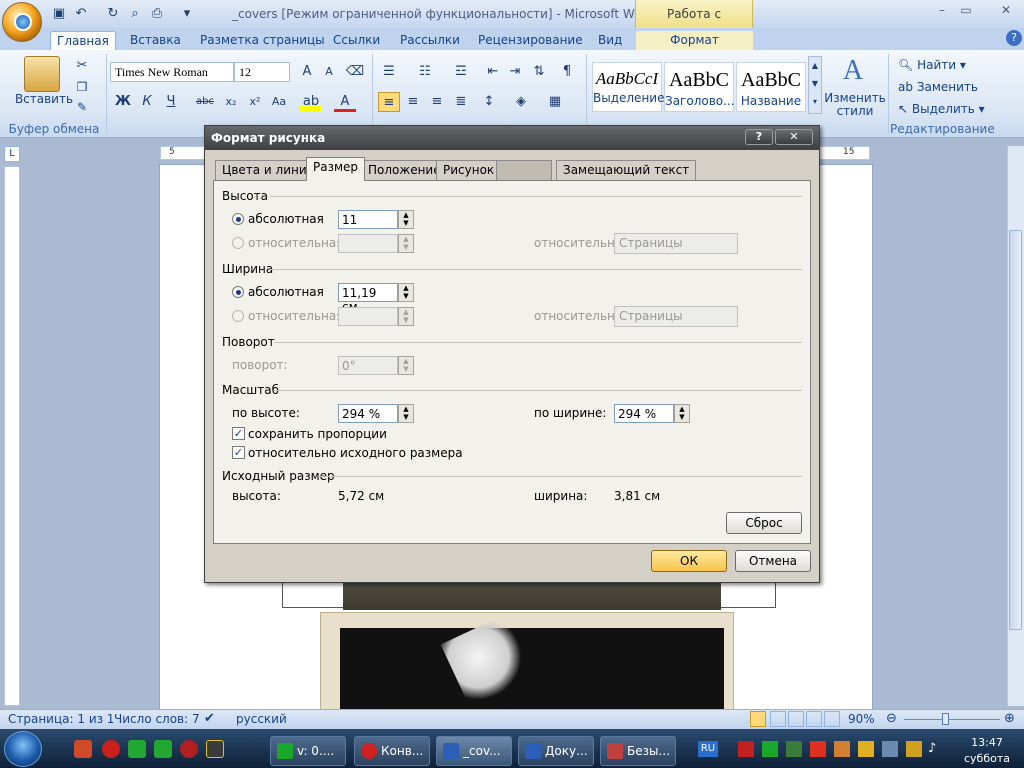  What do you see at coordinates (12, 436) in the screenshot?
I see `vertical-ruler` at bounding box center [12, 436].